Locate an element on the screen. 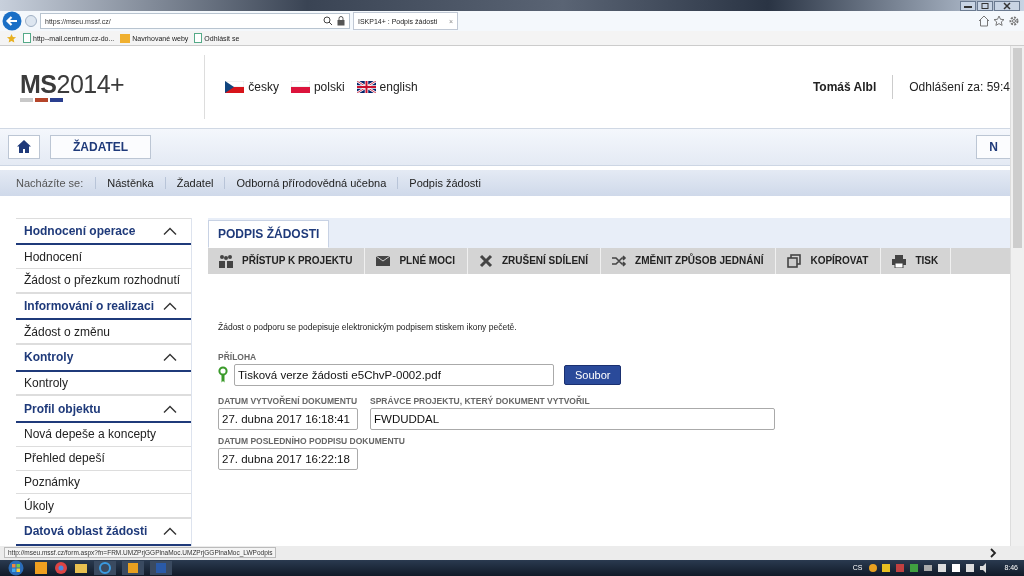 The image size is (1024, 576). user-name: Tomáš Albl is located at coordinates (844, 86).